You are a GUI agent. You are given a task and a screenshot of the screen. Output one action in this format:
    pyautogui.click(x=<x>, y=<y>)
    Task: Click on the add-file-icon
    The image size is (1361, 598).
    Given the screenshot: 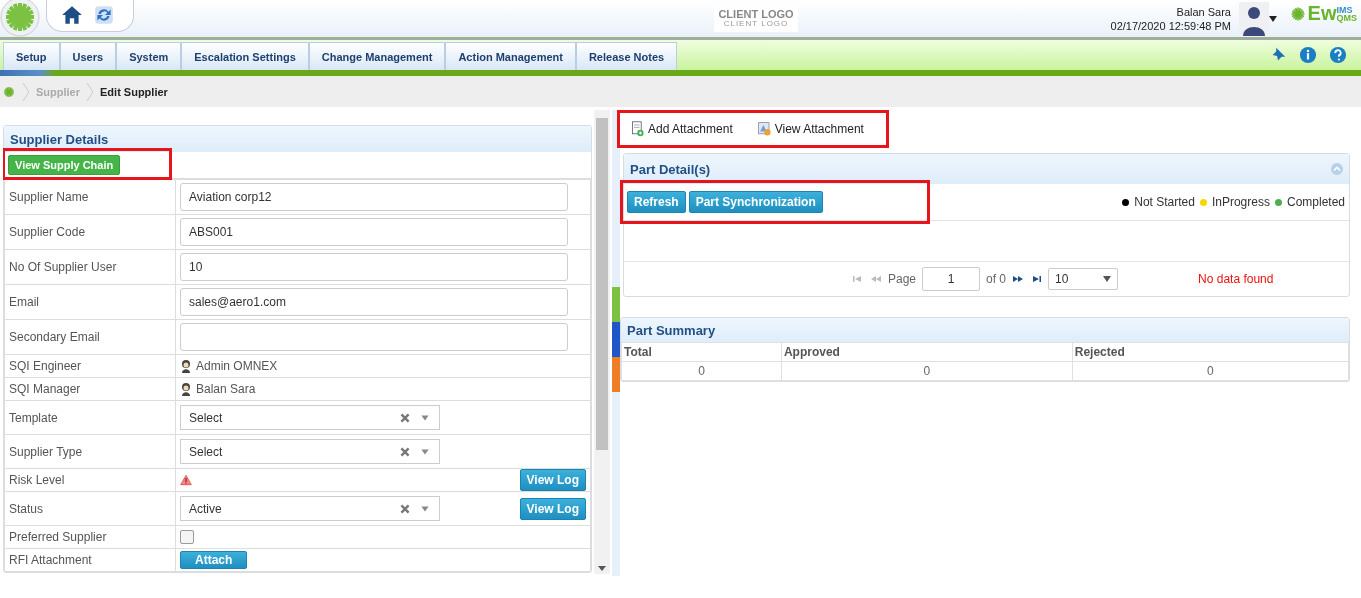 What is the action you would take?
    pyautogui.click(x=638, y=129)
    